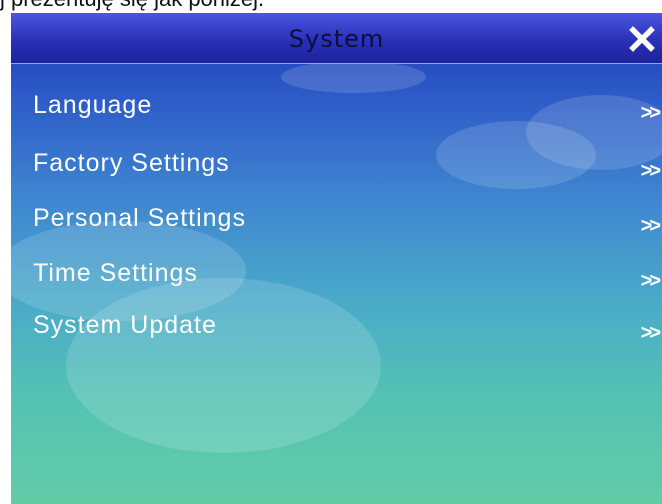 This screenshot has width=662, height=504. Describe the element at coordinates (336, 218) in the screenshot. I see `menu-item-personal-settings: Personal Settings >>` at that location.